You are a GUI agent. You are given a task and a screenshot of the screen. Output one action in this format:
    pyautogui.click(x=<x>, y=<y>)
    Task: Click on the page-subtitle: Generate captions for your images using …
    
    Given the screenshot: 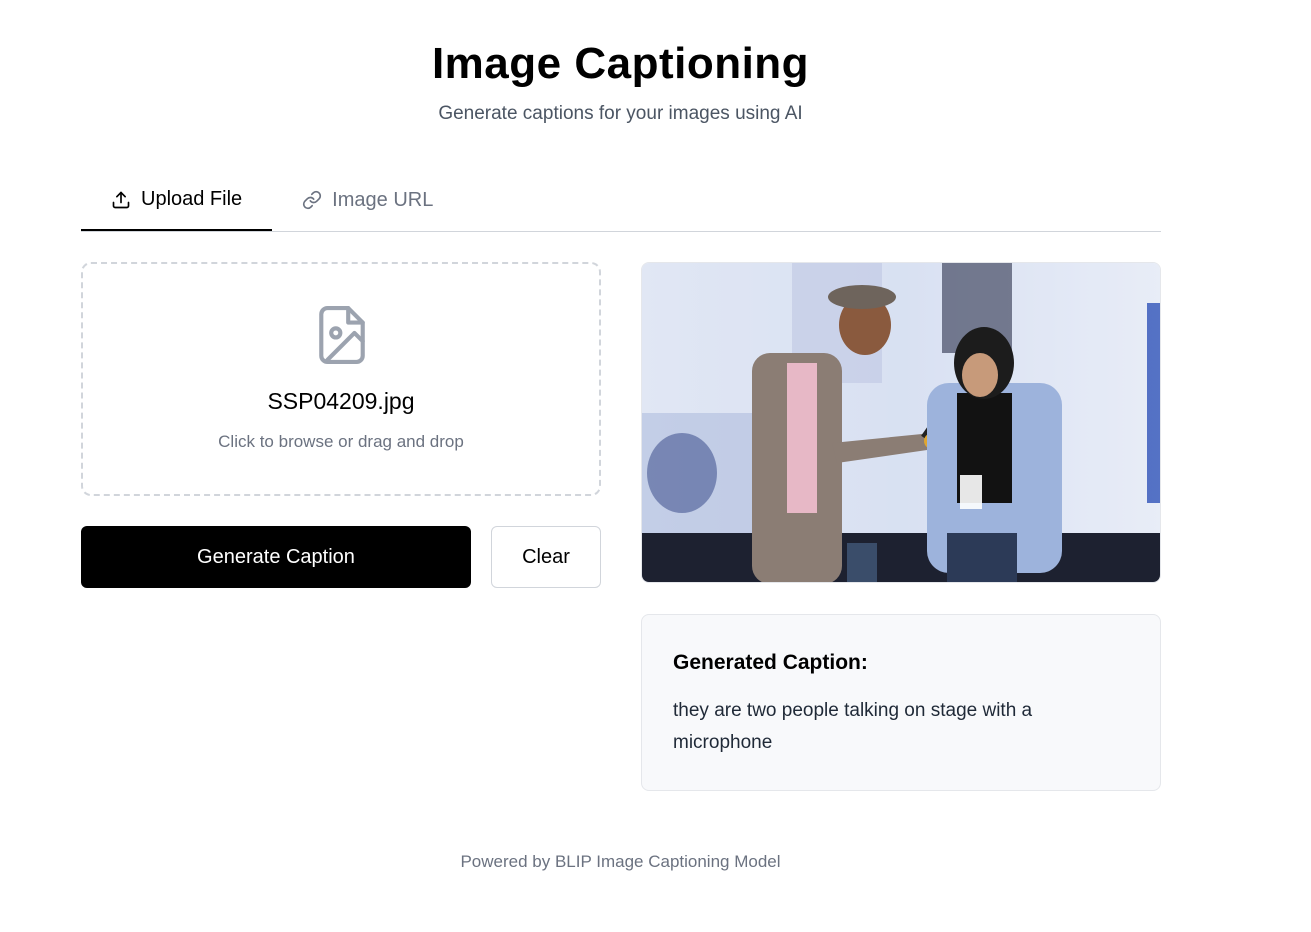 What is the action you would take?
    pyautogui.click(x=620, y=113)
    